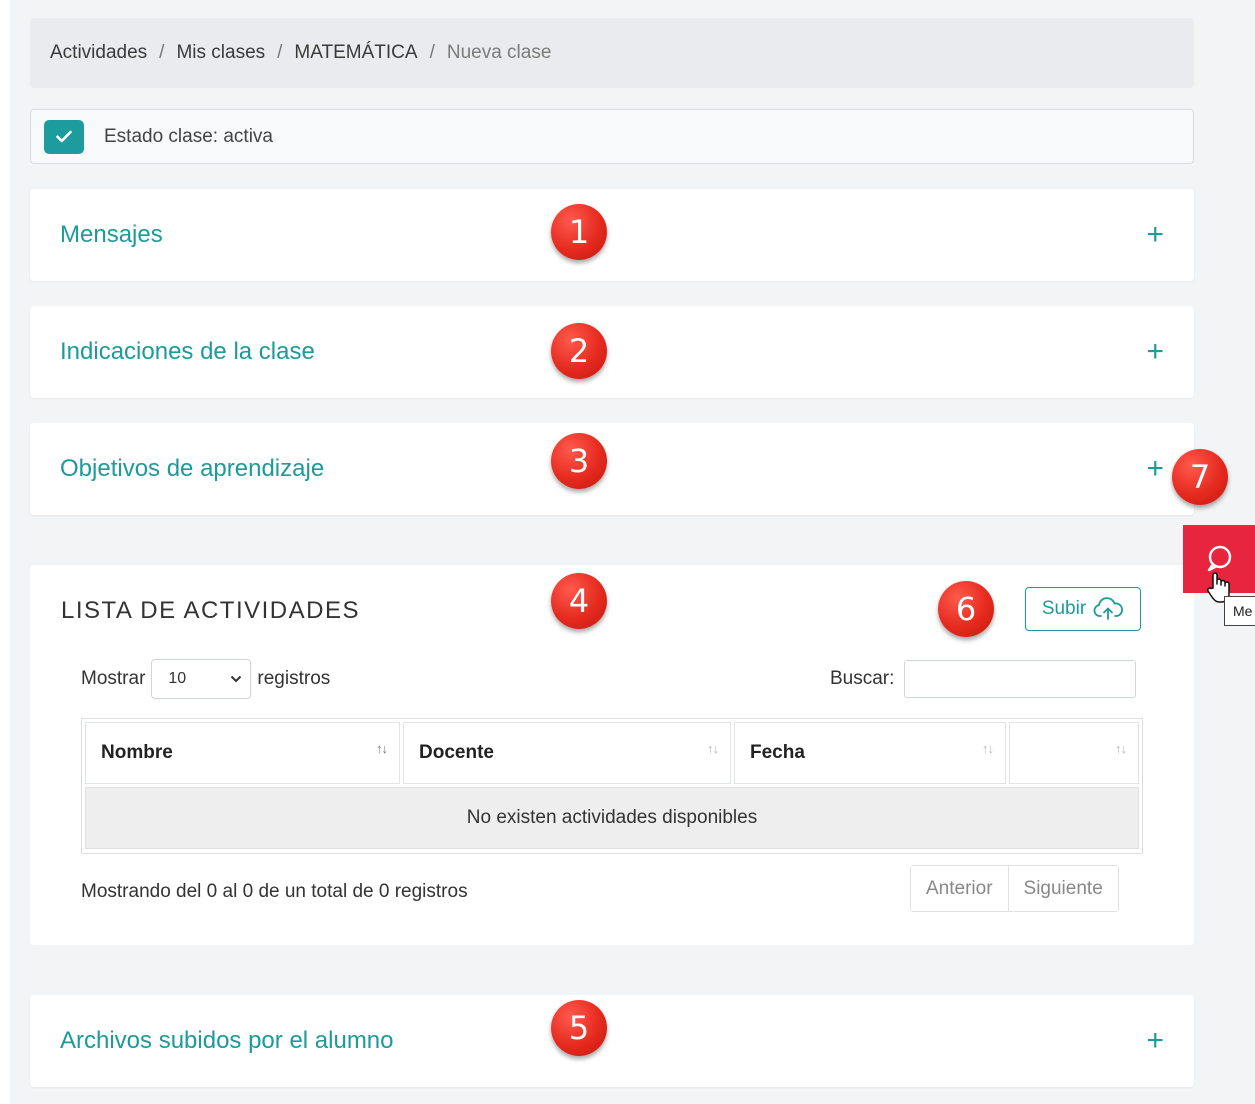 The width and height of the screenshot is (1255, 1104). Describe the element at coordinates (579, 351) in the screenshot. I see `annotation-badge-2: 2` at that location.